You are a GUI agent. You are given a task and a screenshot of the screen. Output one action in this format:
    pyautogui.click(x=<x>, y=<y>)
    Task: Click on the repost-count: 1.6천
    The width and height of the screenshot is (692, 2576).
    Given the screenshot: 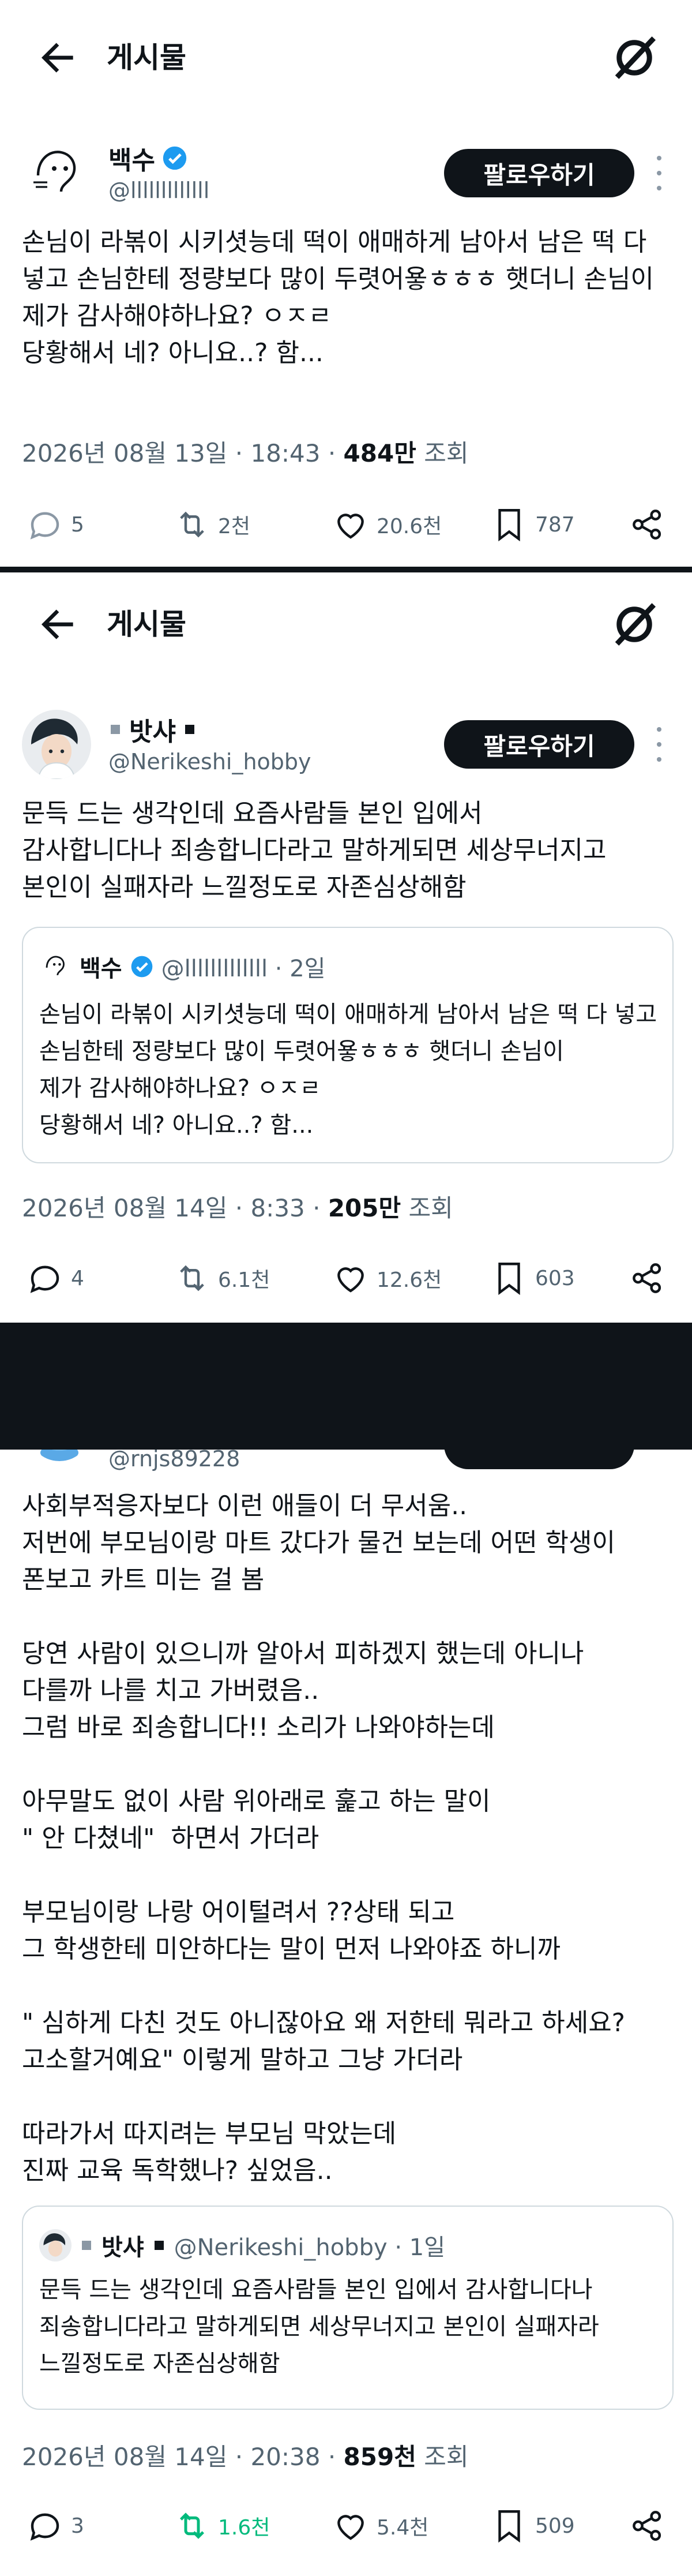 What is the action you would take?
    pyautogui.click(x=244, y=2528)
    